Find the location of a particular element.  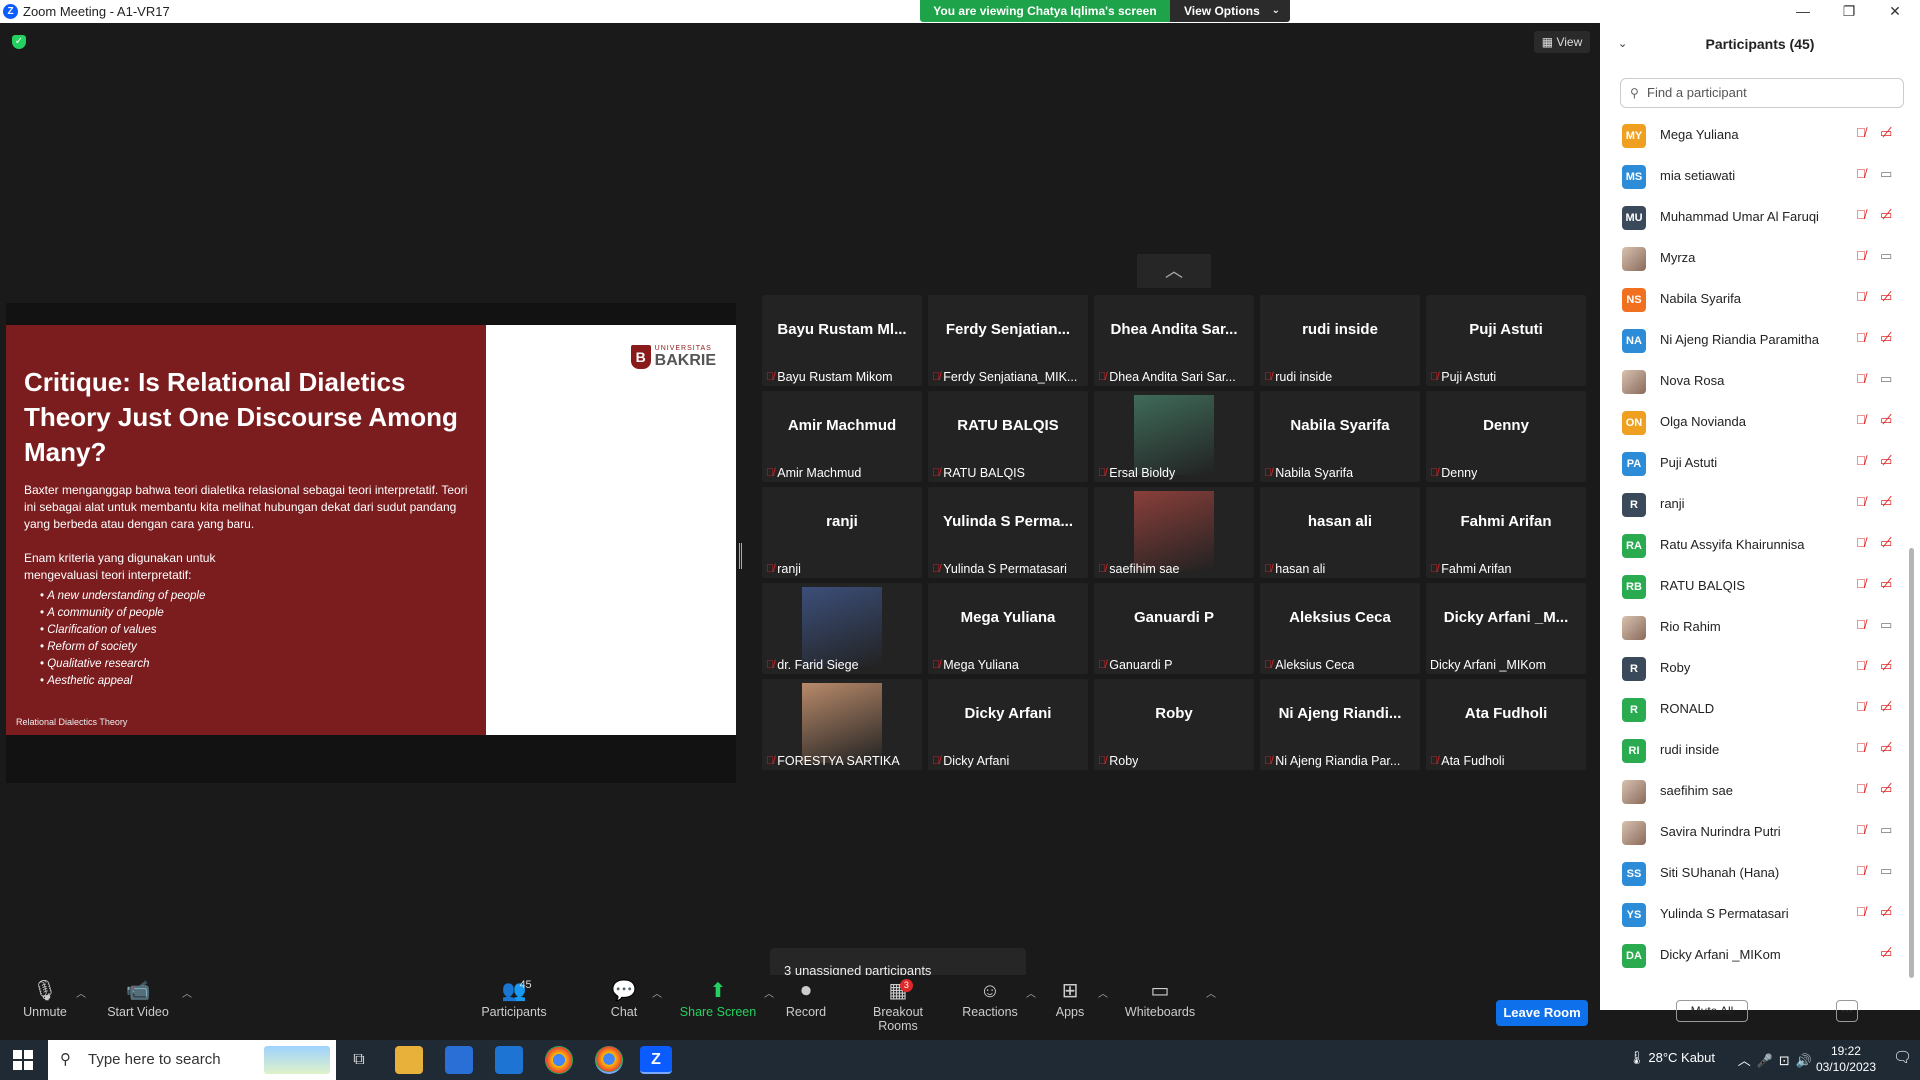

participant-row: R Roby 🎙̸ ▭̸ is located at coordinates (1753, 668).